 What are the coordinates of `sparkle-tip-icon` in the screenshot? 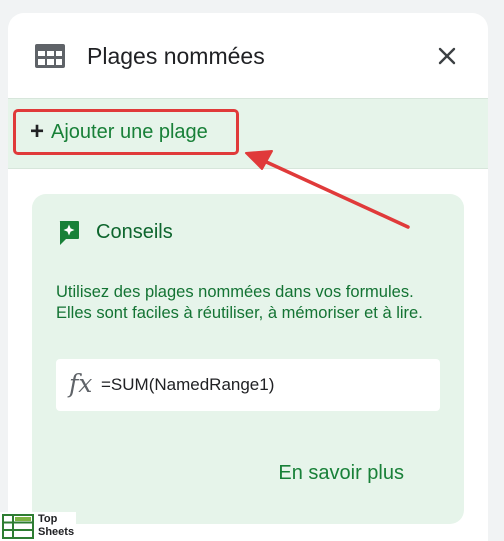 It's located at (69, 233).